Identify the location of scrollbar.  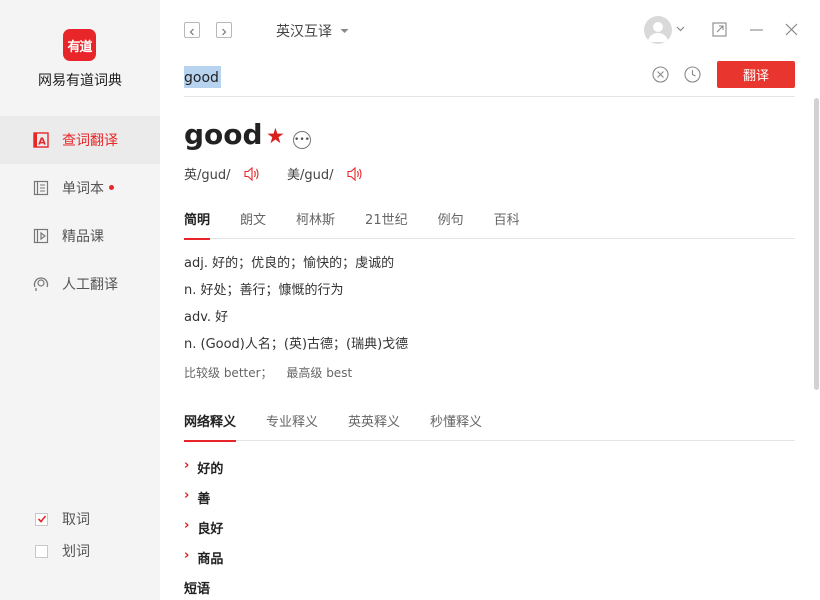
(816, 244).